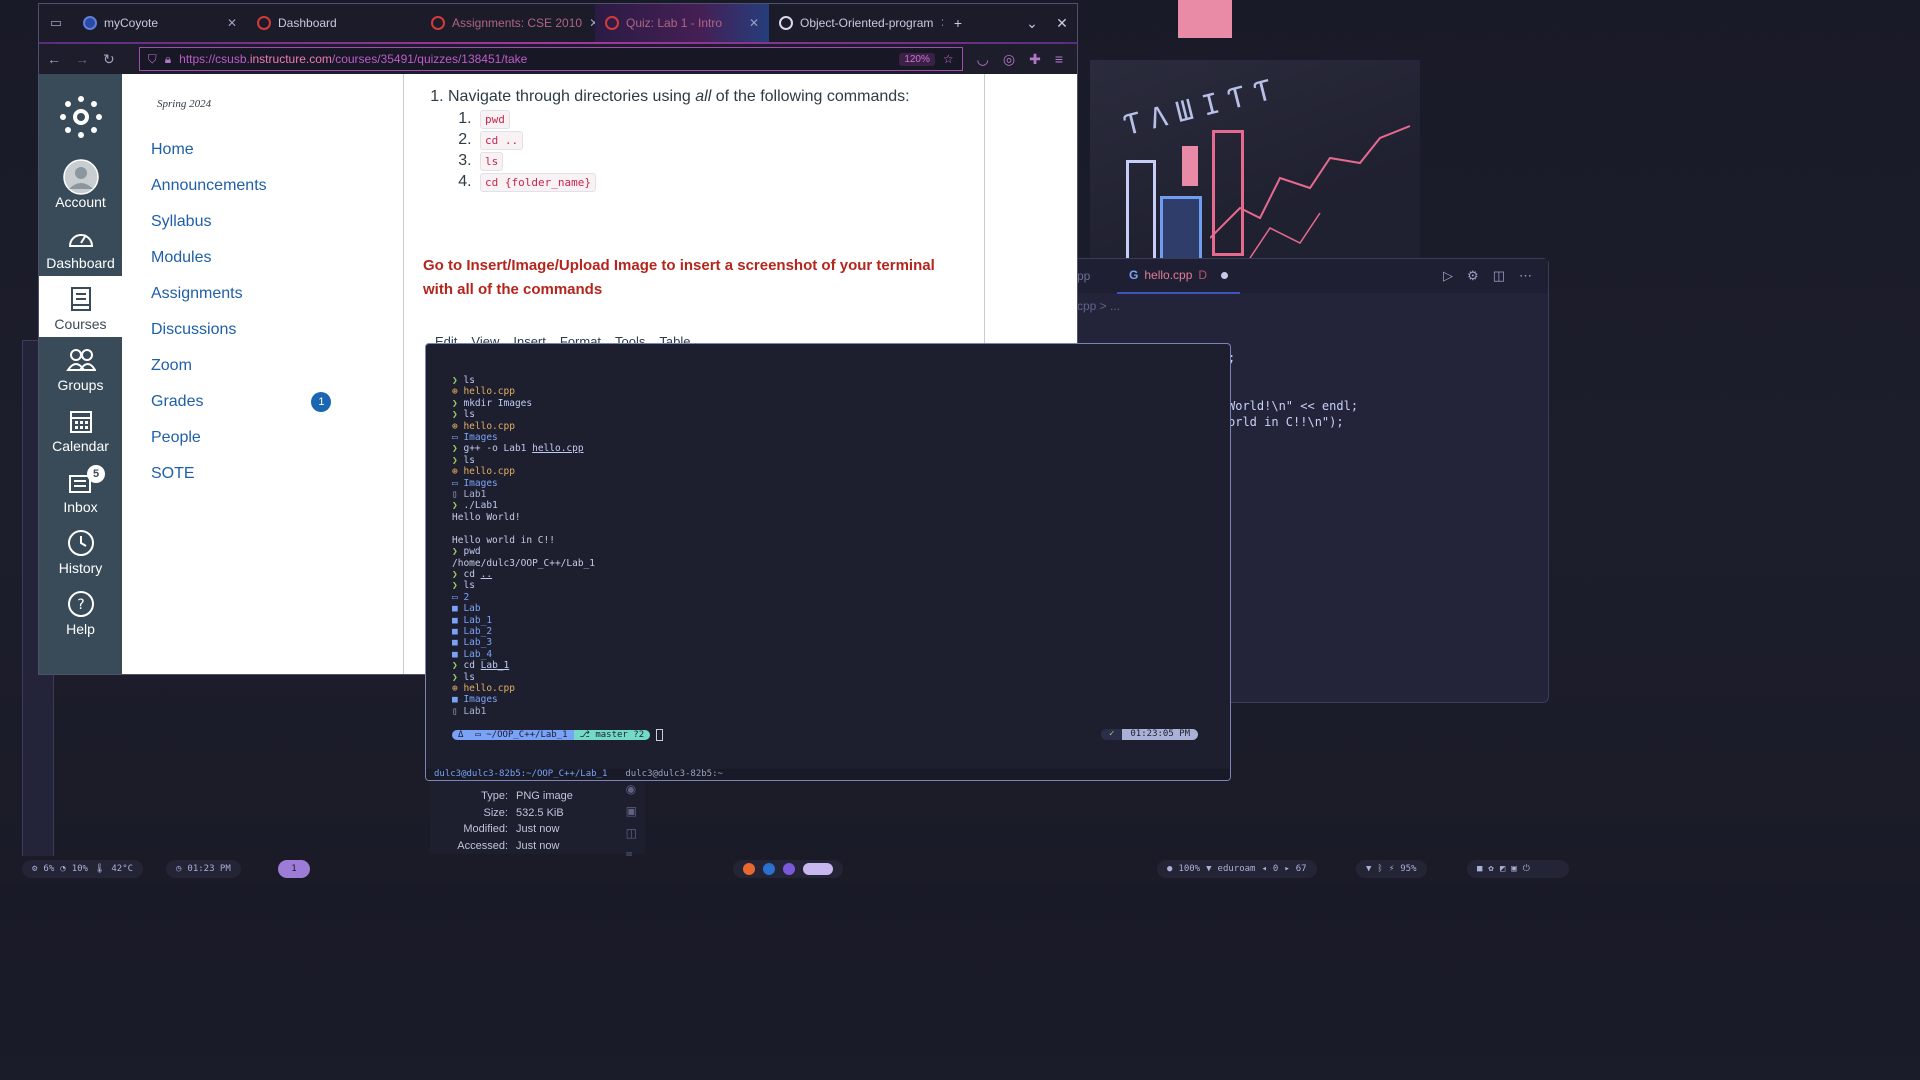 The width and height of the screenshot is (1920, 1080). What do you see at coordinates (769, 869) in the screenshot?
I see `vscode-icon` at bounding box center [769, 869].